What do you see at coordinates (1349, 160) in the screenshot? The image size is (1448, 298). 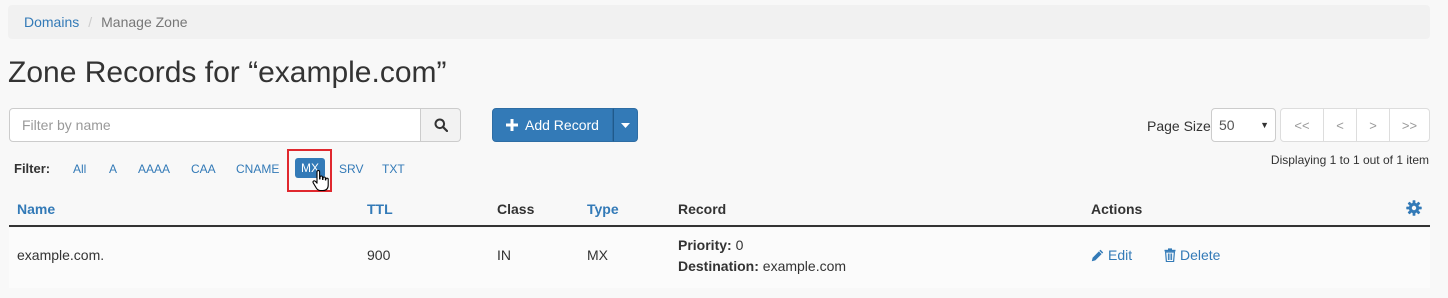 I see `displaying-count: Displaying 1 to 1 out of 1 item` at bounding box center [1349, 160].